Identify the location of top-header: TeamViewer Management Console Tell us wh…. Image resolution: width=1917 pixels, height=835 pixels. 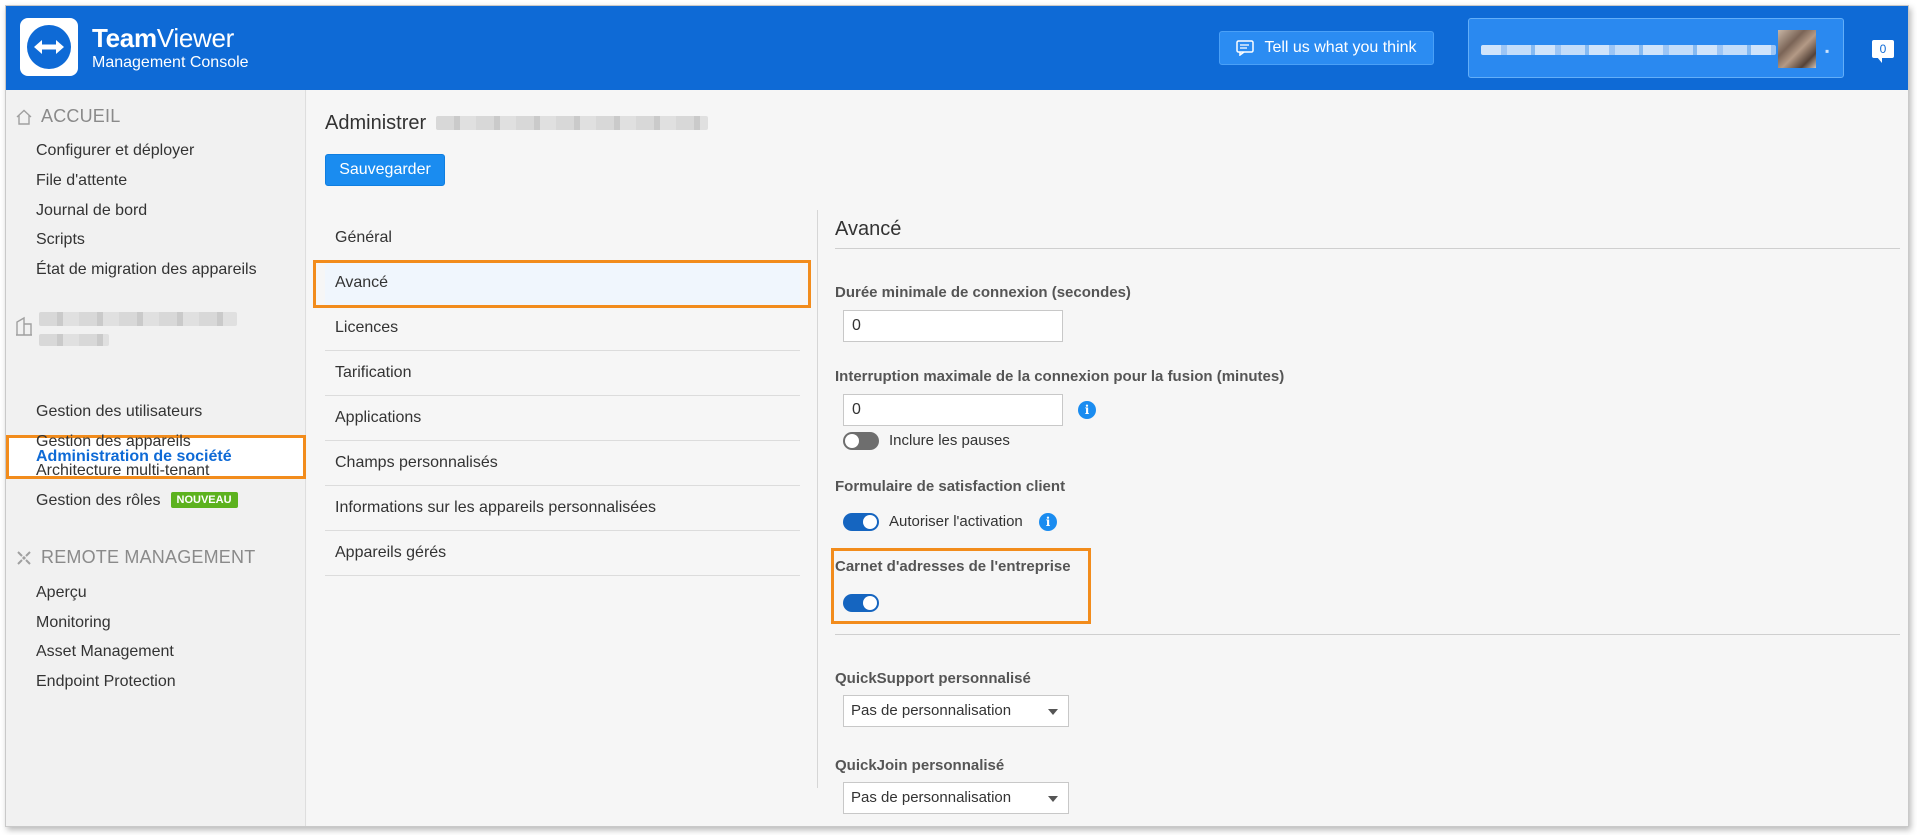
(957, 48).